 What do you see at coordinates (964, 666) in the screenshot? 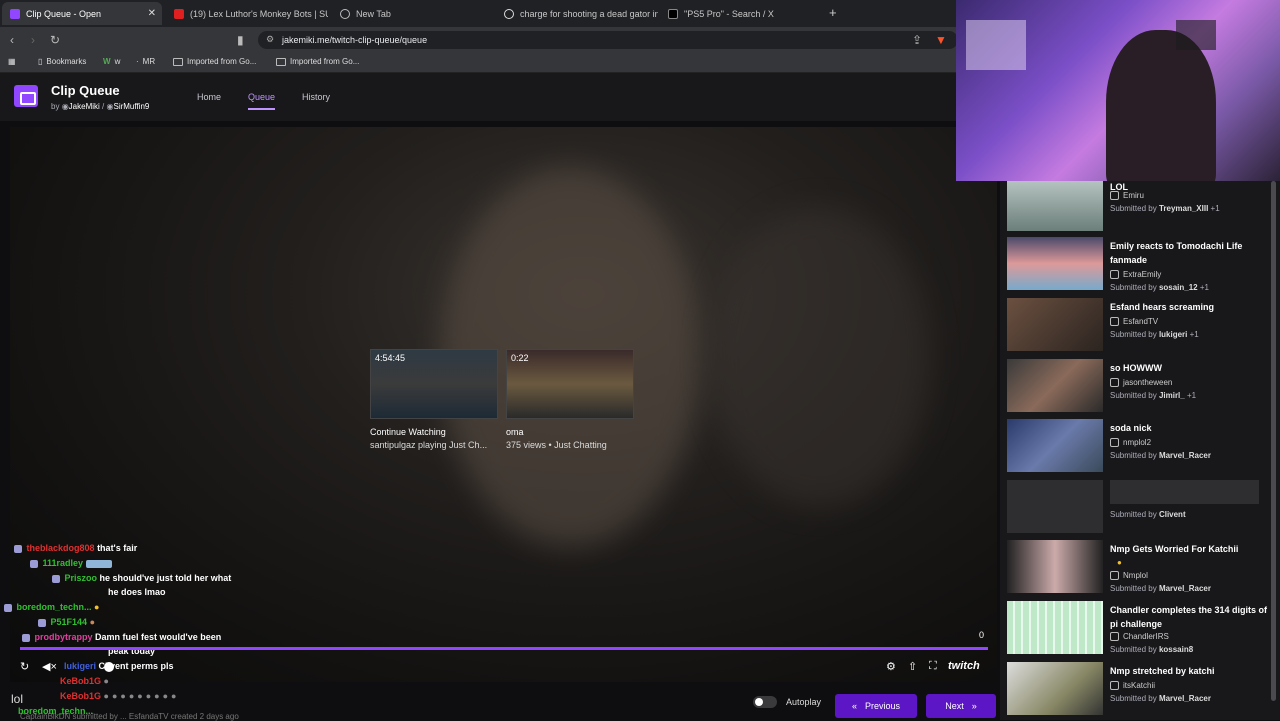
I see `twitch-logo: twitch` at bounding box center [964, 666].